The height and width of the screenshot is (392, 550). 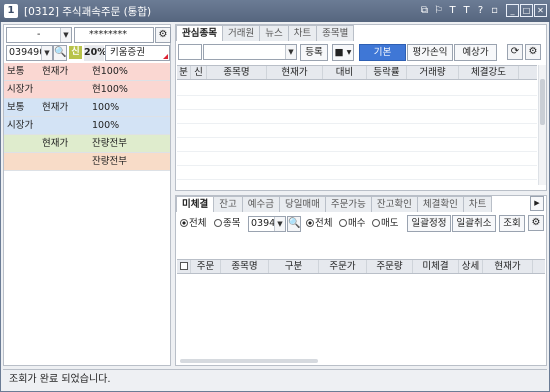 I want to click on column-header: 체결강도, so click(x=489, y=72).